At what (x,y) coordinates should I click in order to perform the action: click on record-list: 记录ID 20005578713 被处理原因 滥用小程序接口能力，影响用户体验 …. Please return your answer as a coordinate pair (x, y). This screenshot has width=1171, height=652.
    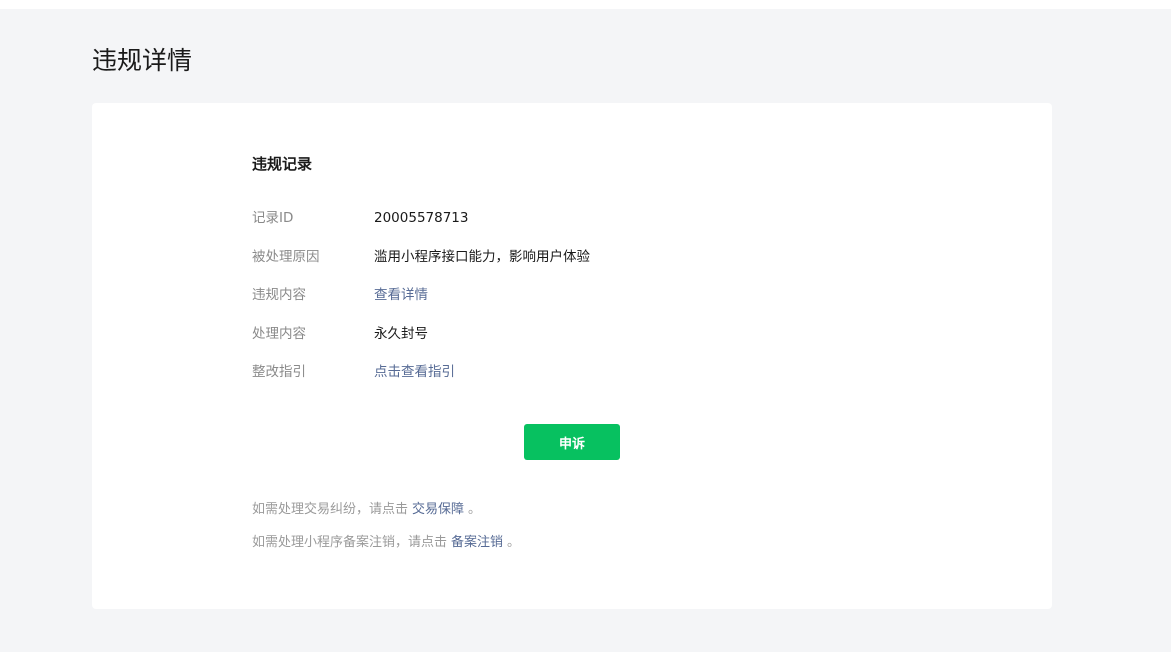
    Looking at the image, I should click on (421, 303).